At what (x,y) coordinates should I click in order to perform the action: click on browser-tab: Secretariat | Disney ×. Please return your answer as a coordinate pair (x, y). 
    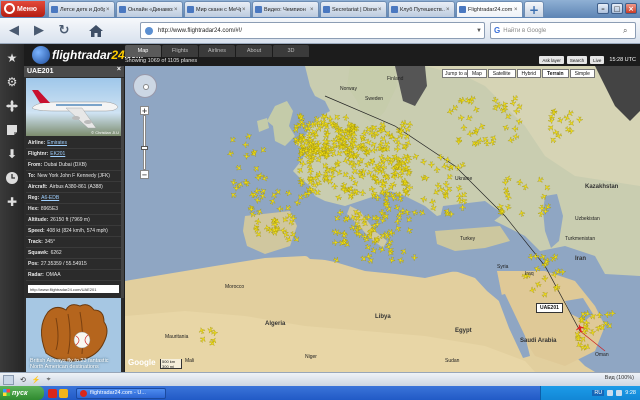
    Looking at the image, I should click on (353, 9).